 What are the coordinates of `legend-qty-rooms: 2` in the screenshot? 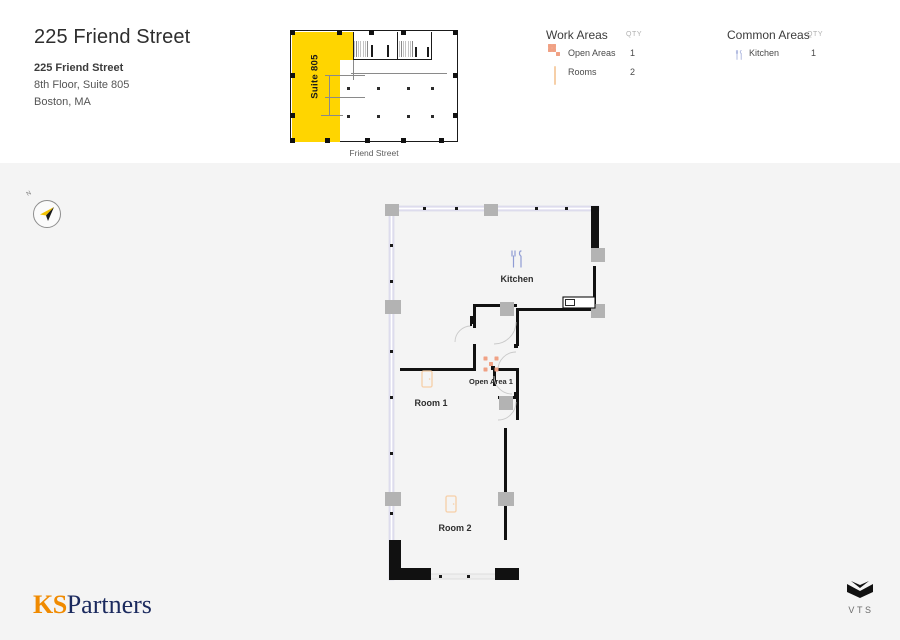 It's located at (633, 72).